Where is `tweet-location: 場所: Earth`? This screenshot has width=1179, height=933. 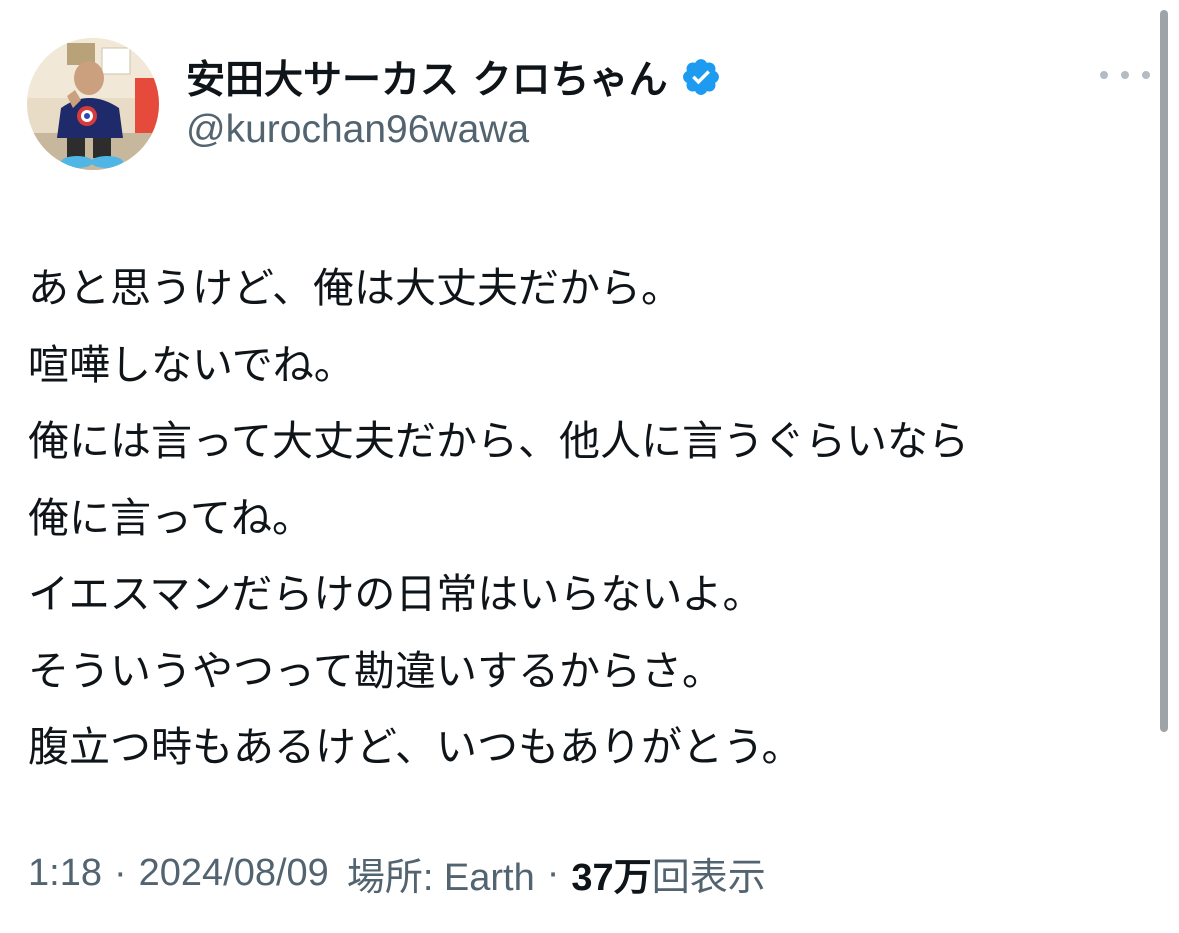 tweet-location: 場所: Earth is located at coordinates (440, 877).